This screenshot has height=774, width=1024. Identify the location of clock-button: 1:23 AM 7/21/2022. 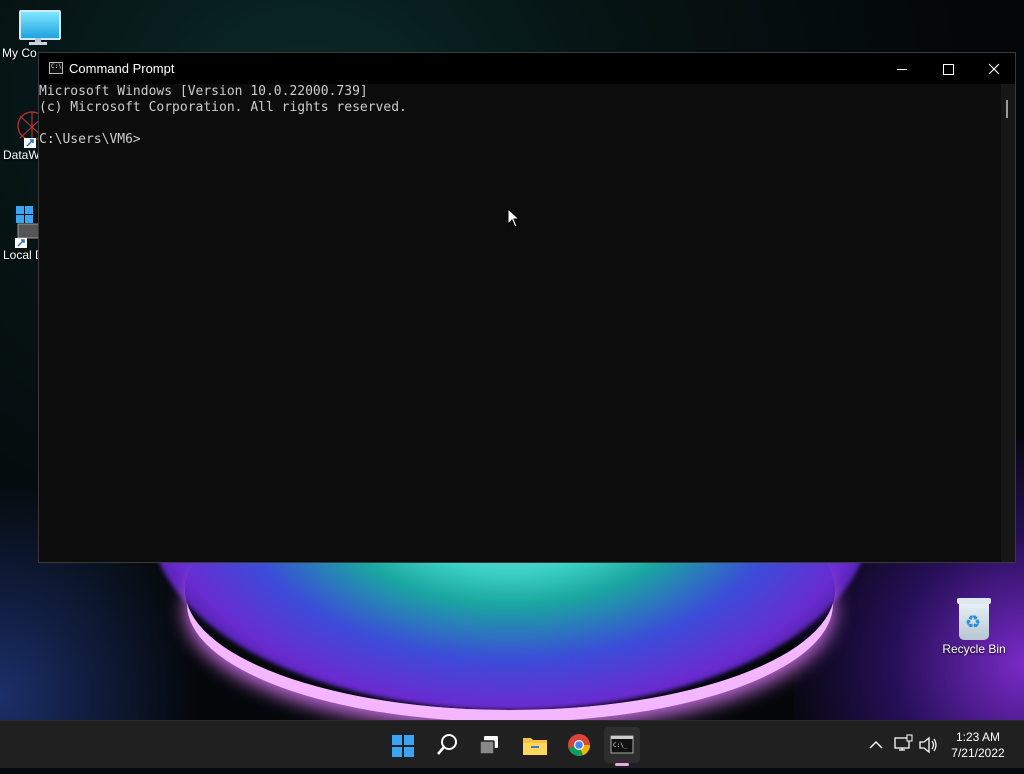
(978, 745).